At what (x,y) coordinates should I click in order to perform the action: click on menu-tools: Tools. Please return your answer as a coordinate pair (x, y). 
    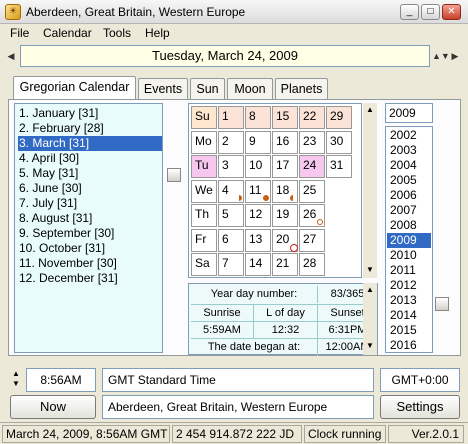
    Looking at the image, I should click on (117, 33).